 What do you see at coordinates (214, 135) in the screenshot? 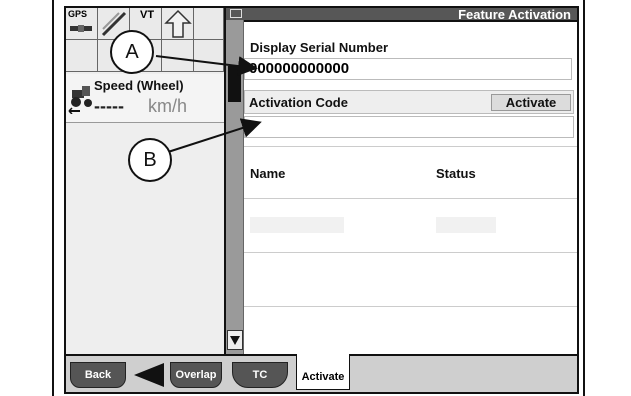
I see `arrow-b` at bounding box center [214, 135].